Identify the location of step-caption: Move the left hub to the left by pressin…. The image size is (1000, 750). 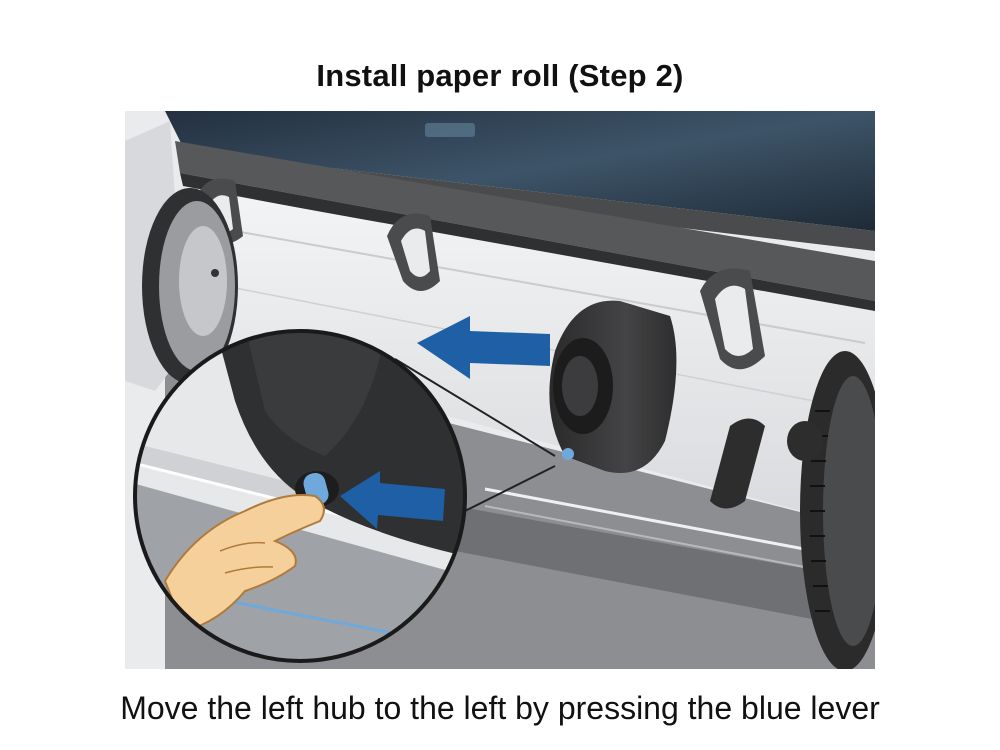
(500, 708).